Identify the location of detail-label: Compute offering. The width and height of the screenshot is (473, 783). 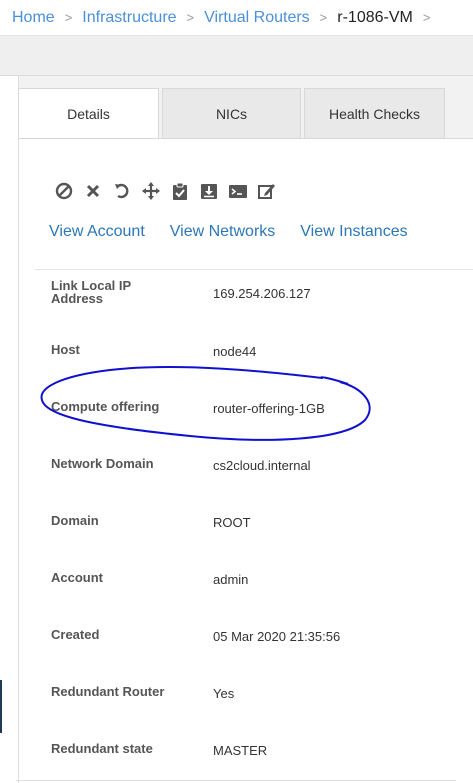
(105, 406).